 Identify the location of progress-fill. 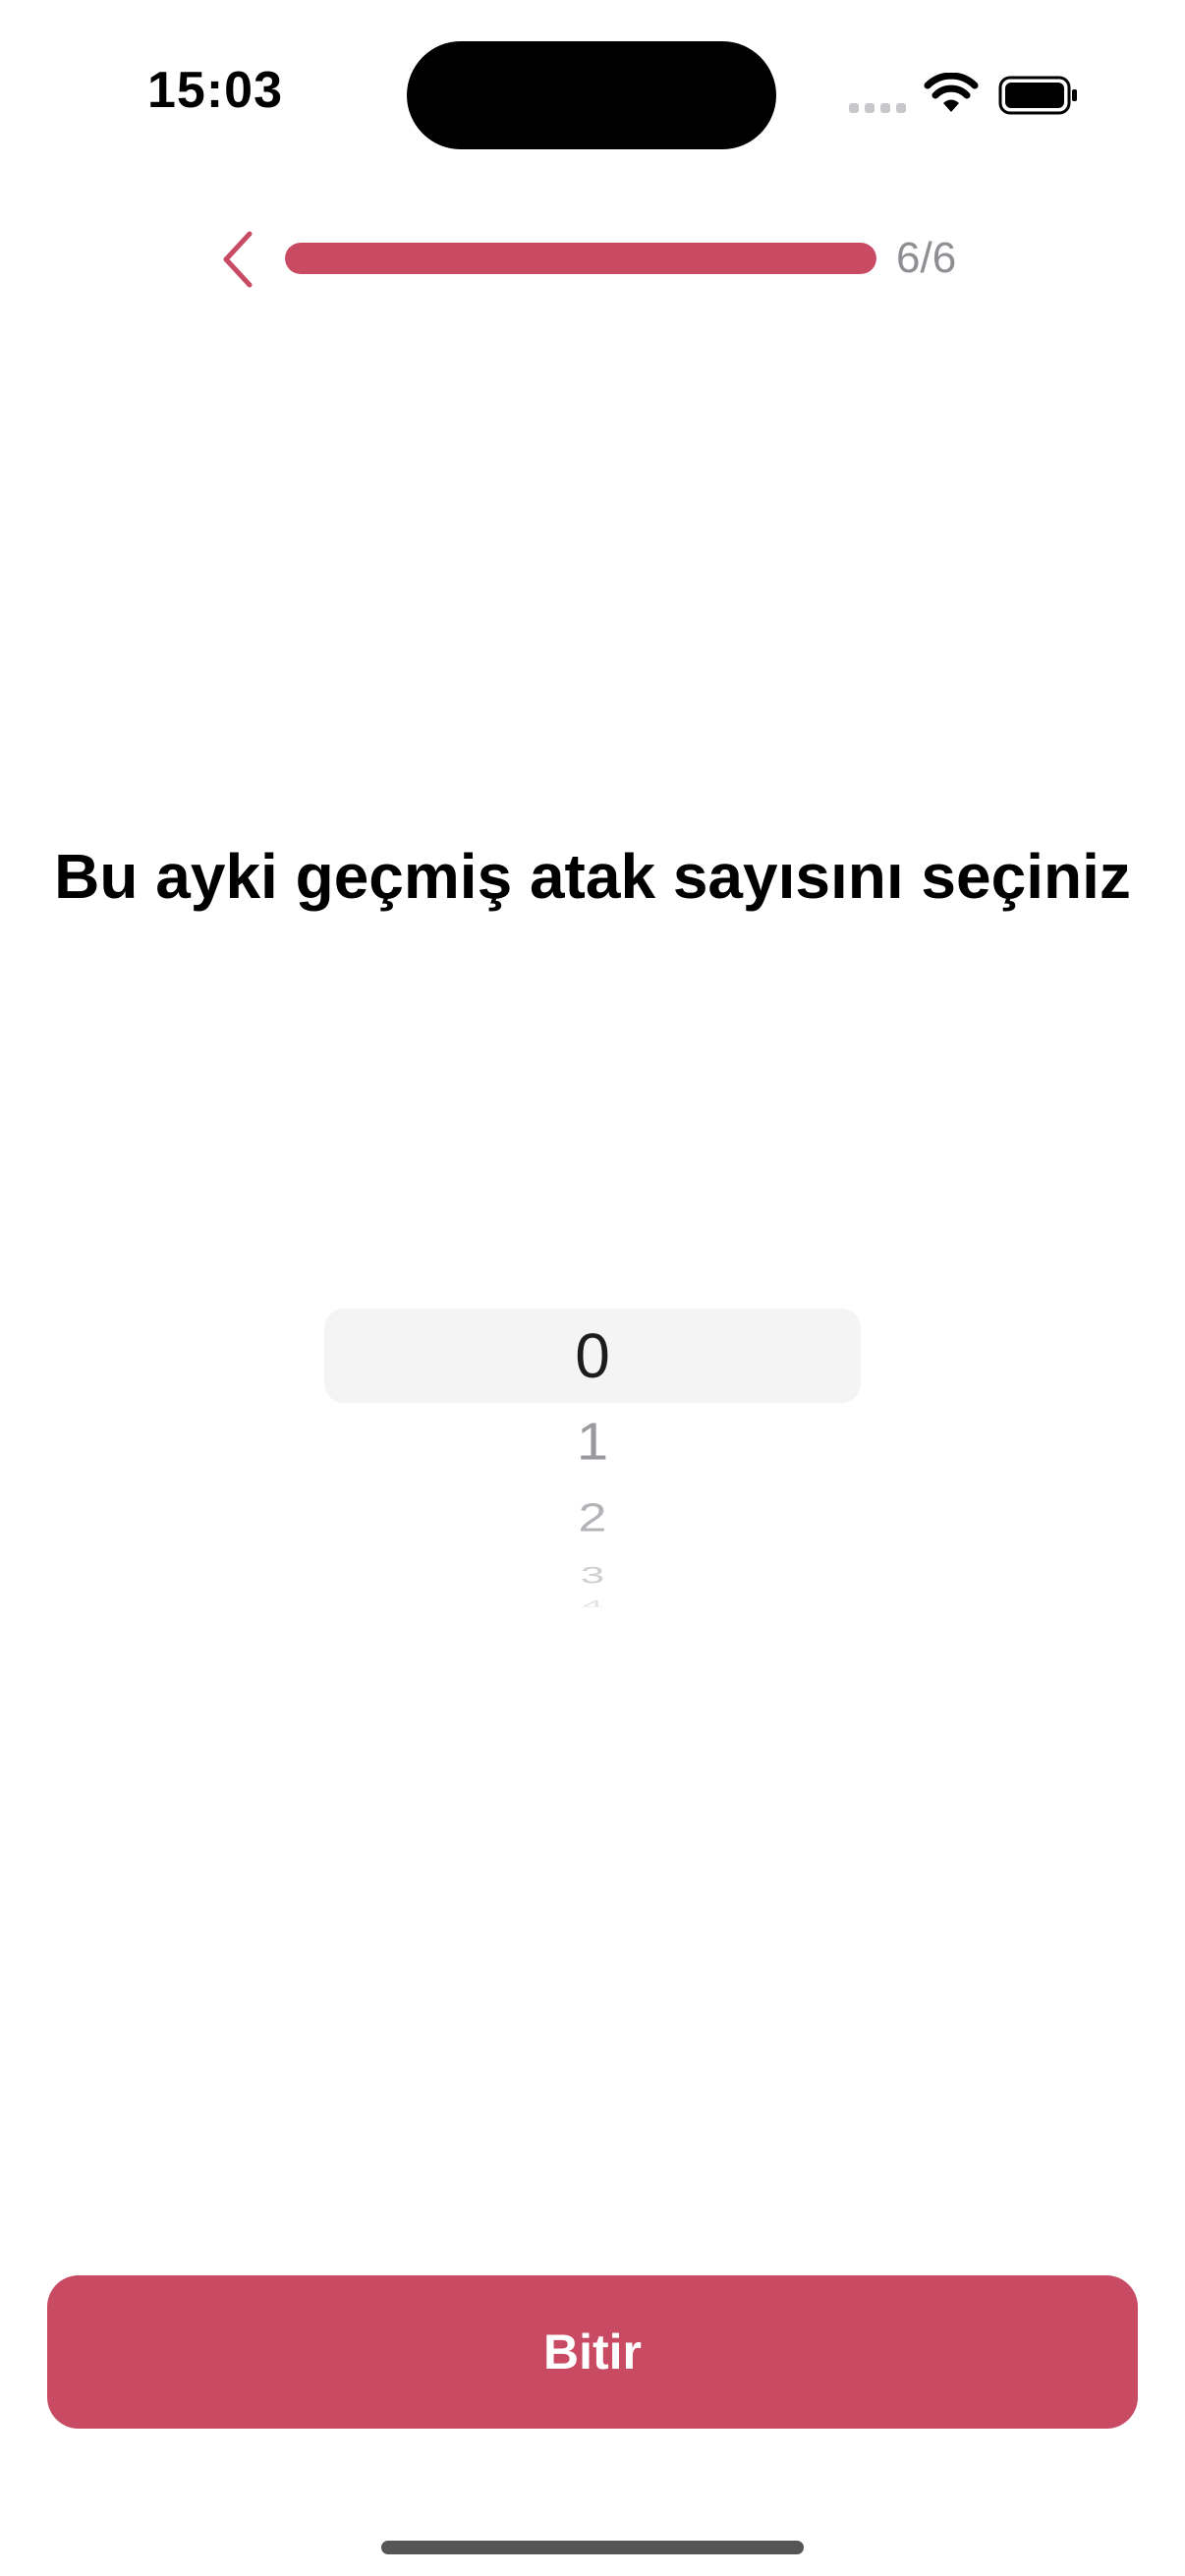
(581, 258).